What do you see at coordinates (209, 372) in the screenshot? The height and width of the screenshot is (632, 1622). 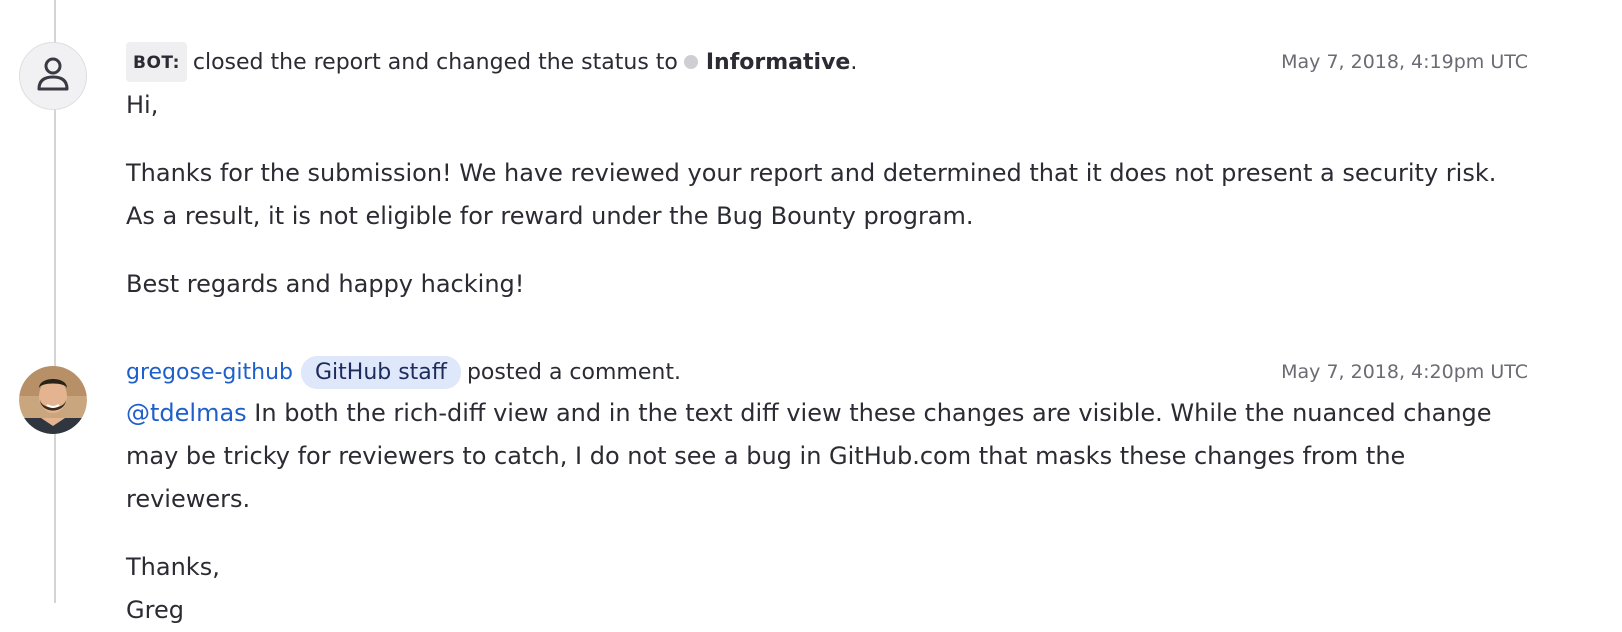 I see `username-link: gregose-github` at bounding box center [209, 372].